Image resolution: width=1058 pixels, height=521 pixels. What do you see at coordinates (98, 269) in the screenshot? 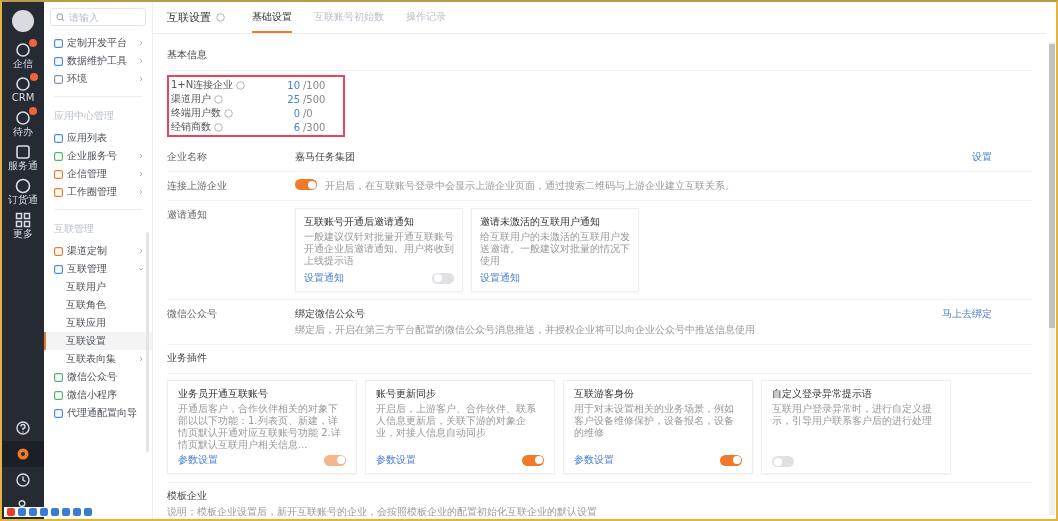
I see `sidebar-item: 互联管理` at bounding box center [98, 269].